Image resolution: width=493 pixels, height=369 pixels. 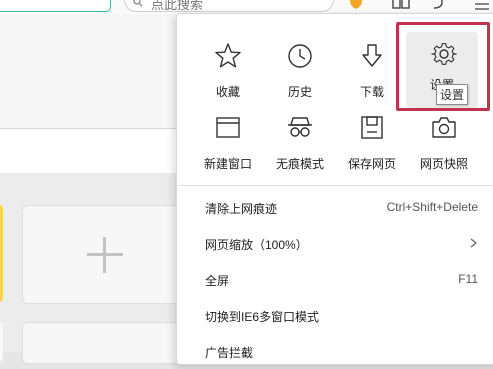 What do you see at coordinates (335, 352) in the screenshot?
I see `menu-adblock-item: 广告拦截` at bounding box center [335, 352].